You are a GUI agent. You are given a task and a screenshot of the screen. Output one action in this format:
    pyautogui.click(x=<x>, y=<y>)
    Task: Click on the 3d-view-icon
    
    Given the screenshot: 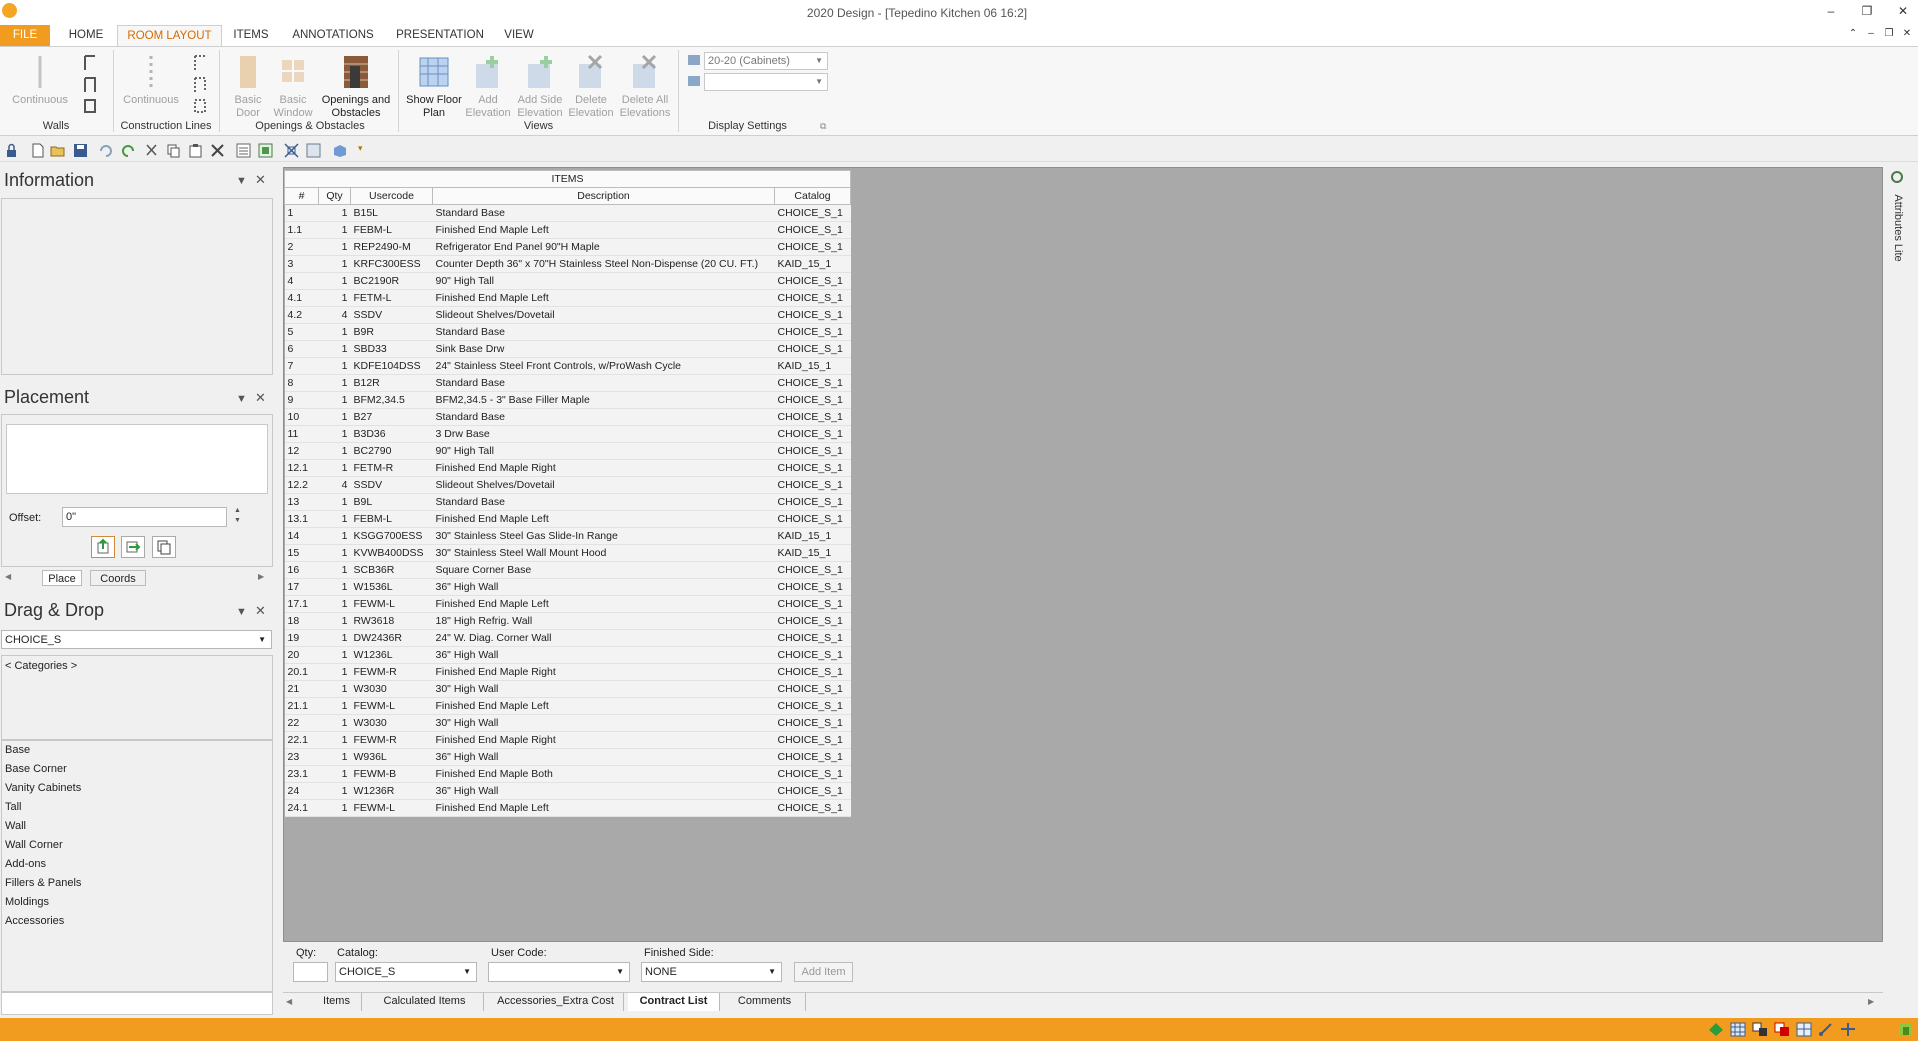 What is the action you would take?
    pyautogui.click(x=339, y=150)
    